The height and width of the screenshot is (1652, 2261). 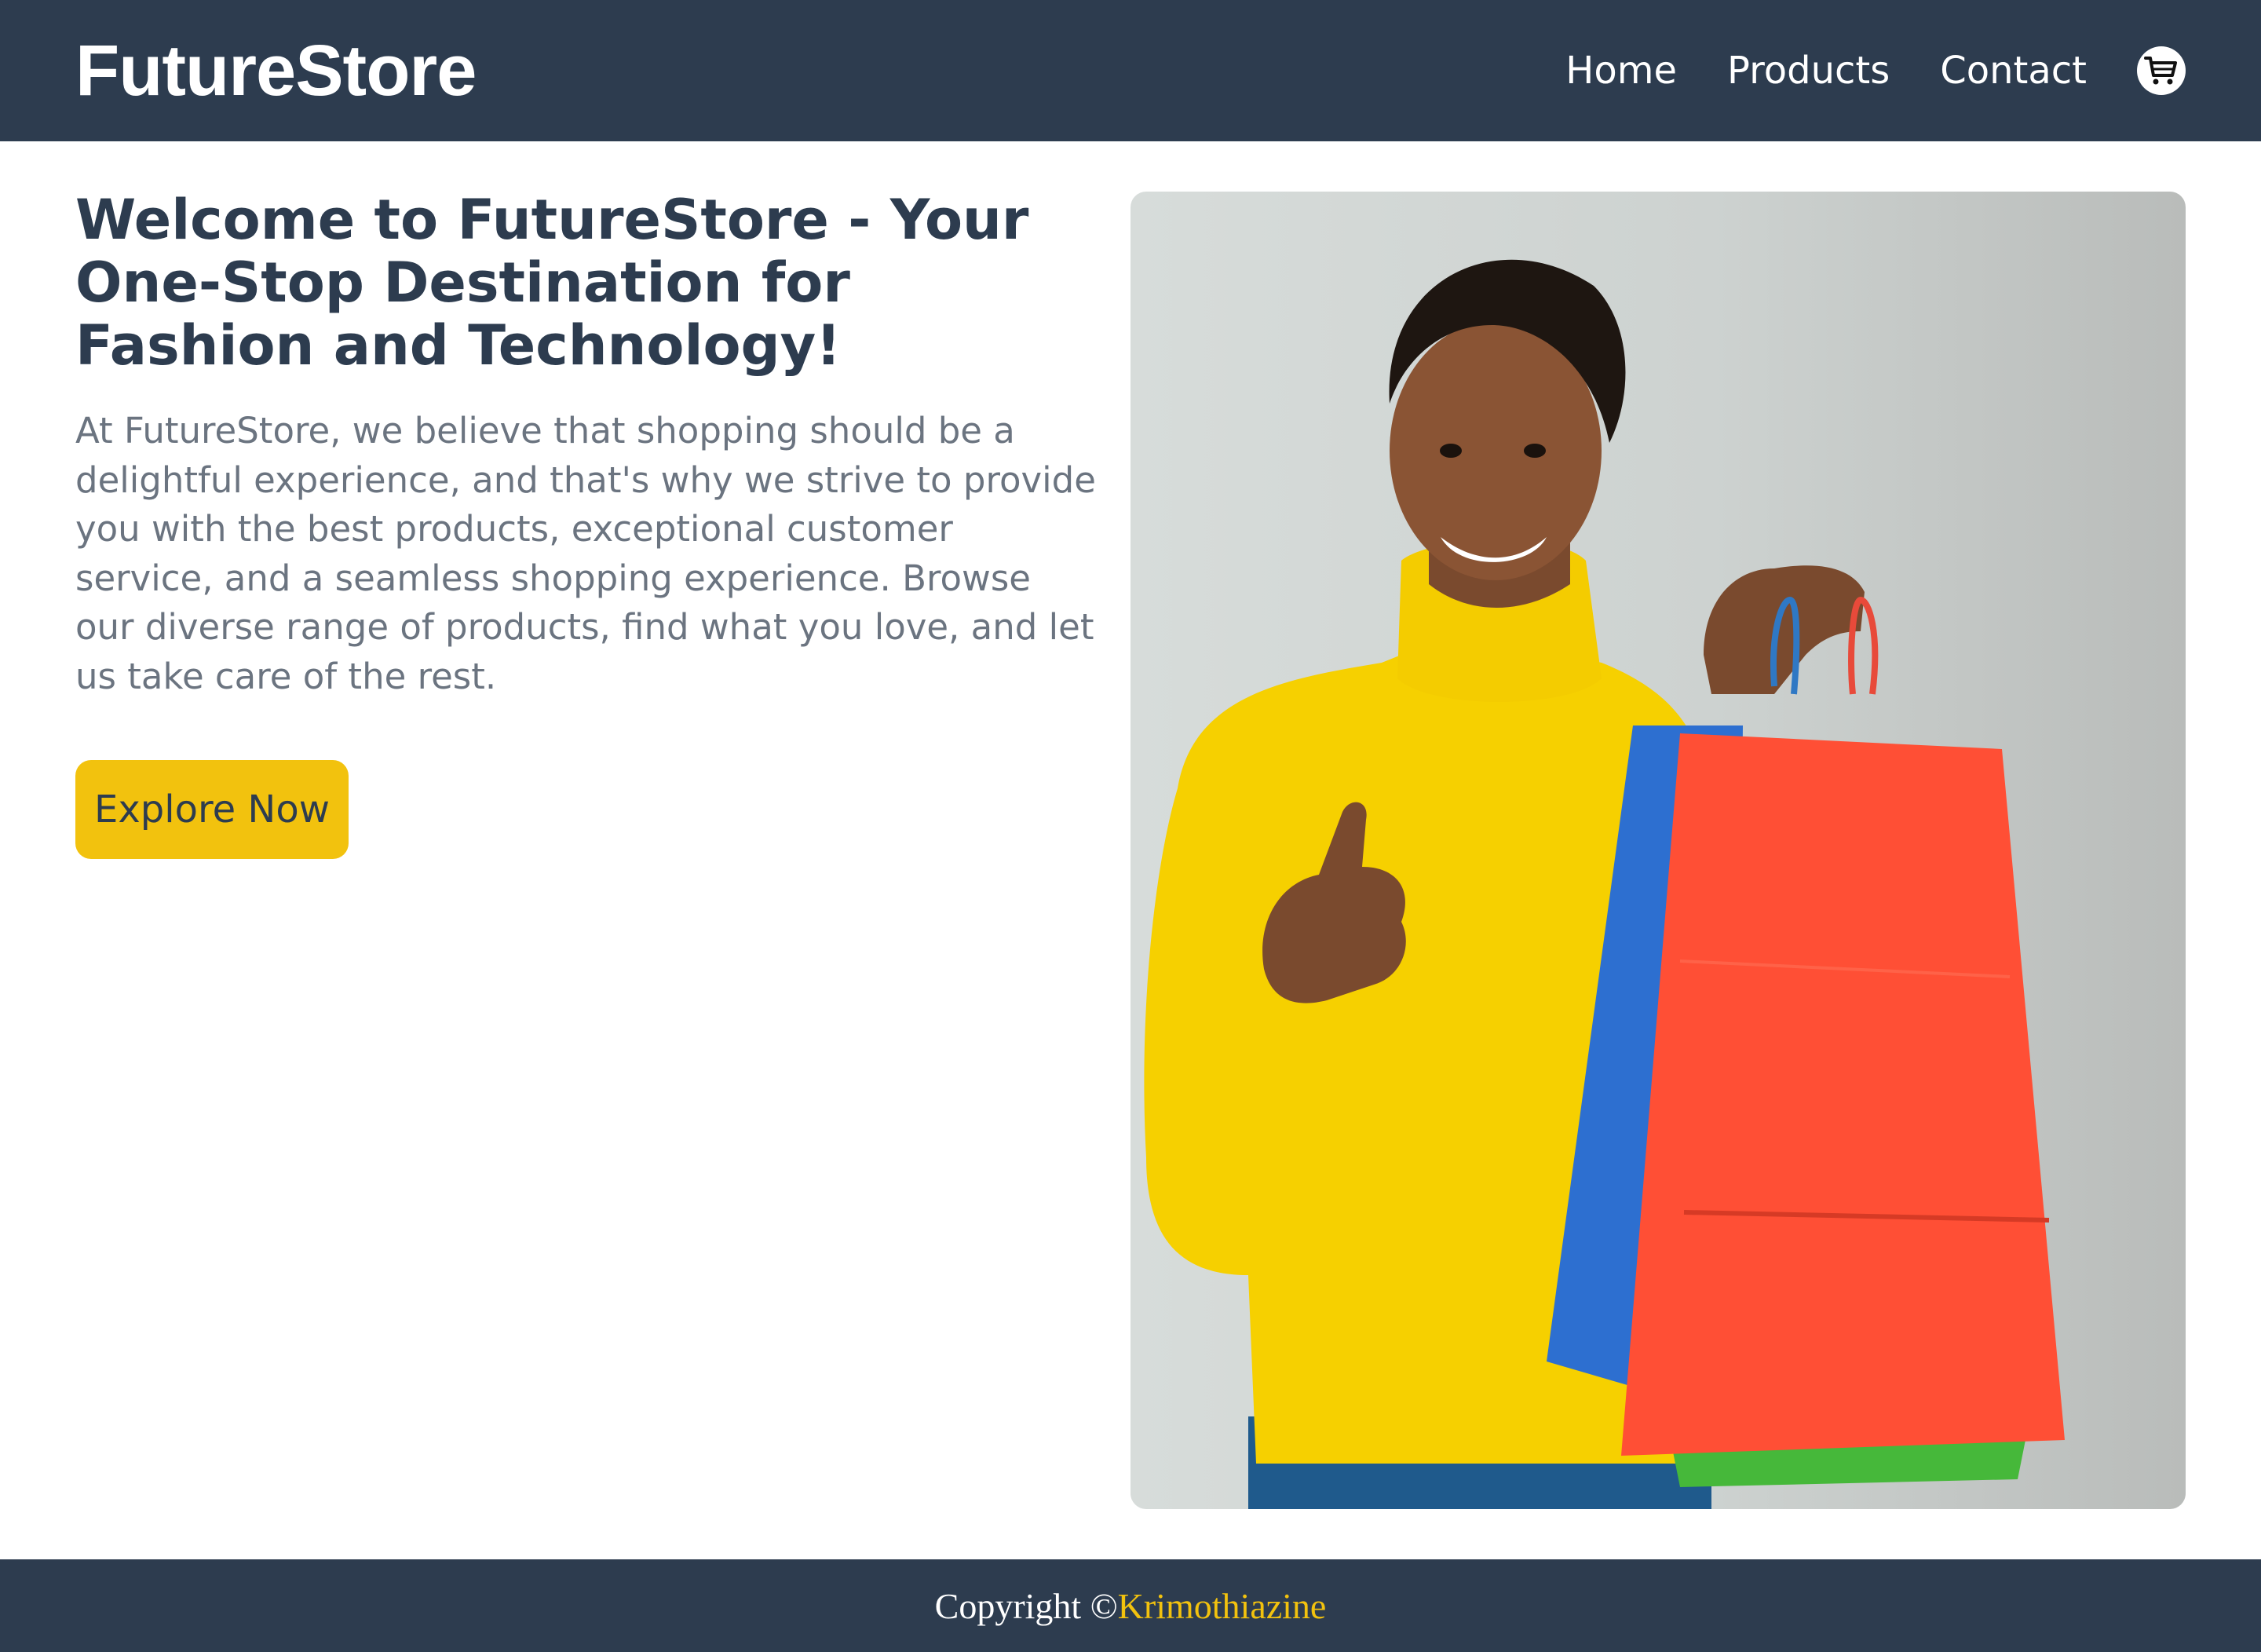 What do you see at coordinates (1130, 70) in the screenshot?
I see `top-navbar: FutureStore Home Products Contact` at bounding box center [1130, 70].